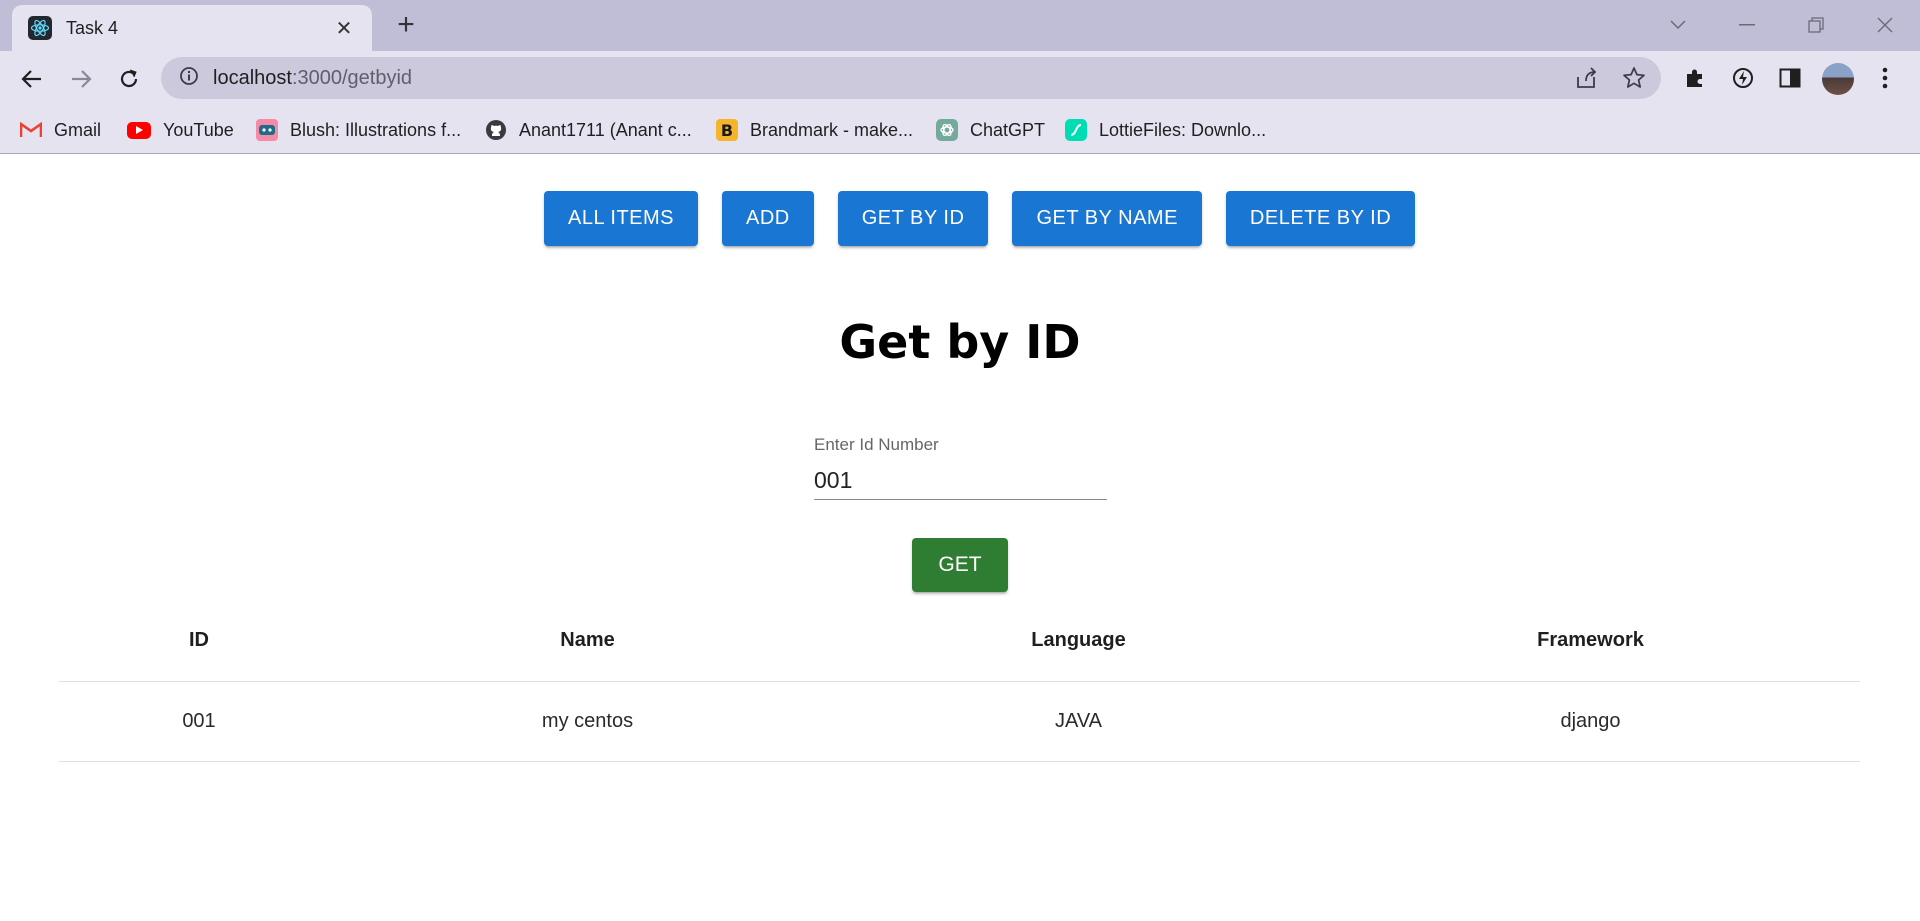 The width and height of the screenshot is (1920, 921). Describe the element at coordinates (1008, 129) in the screenshot. I see `bookmark-label: ChatGPT` at that location.